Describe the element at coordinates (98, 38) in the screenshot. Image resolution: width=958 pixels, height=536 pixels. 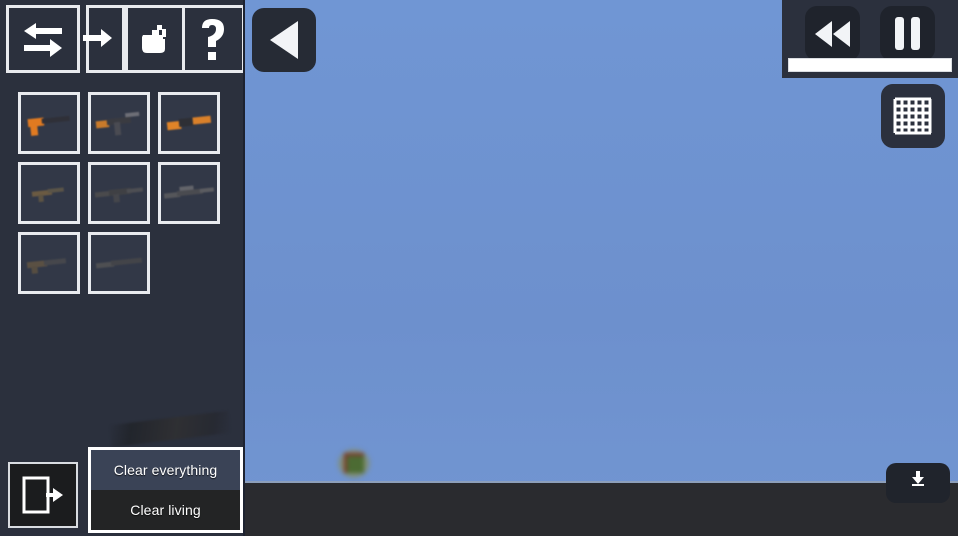
I see `arrow-right-icon` at that location.